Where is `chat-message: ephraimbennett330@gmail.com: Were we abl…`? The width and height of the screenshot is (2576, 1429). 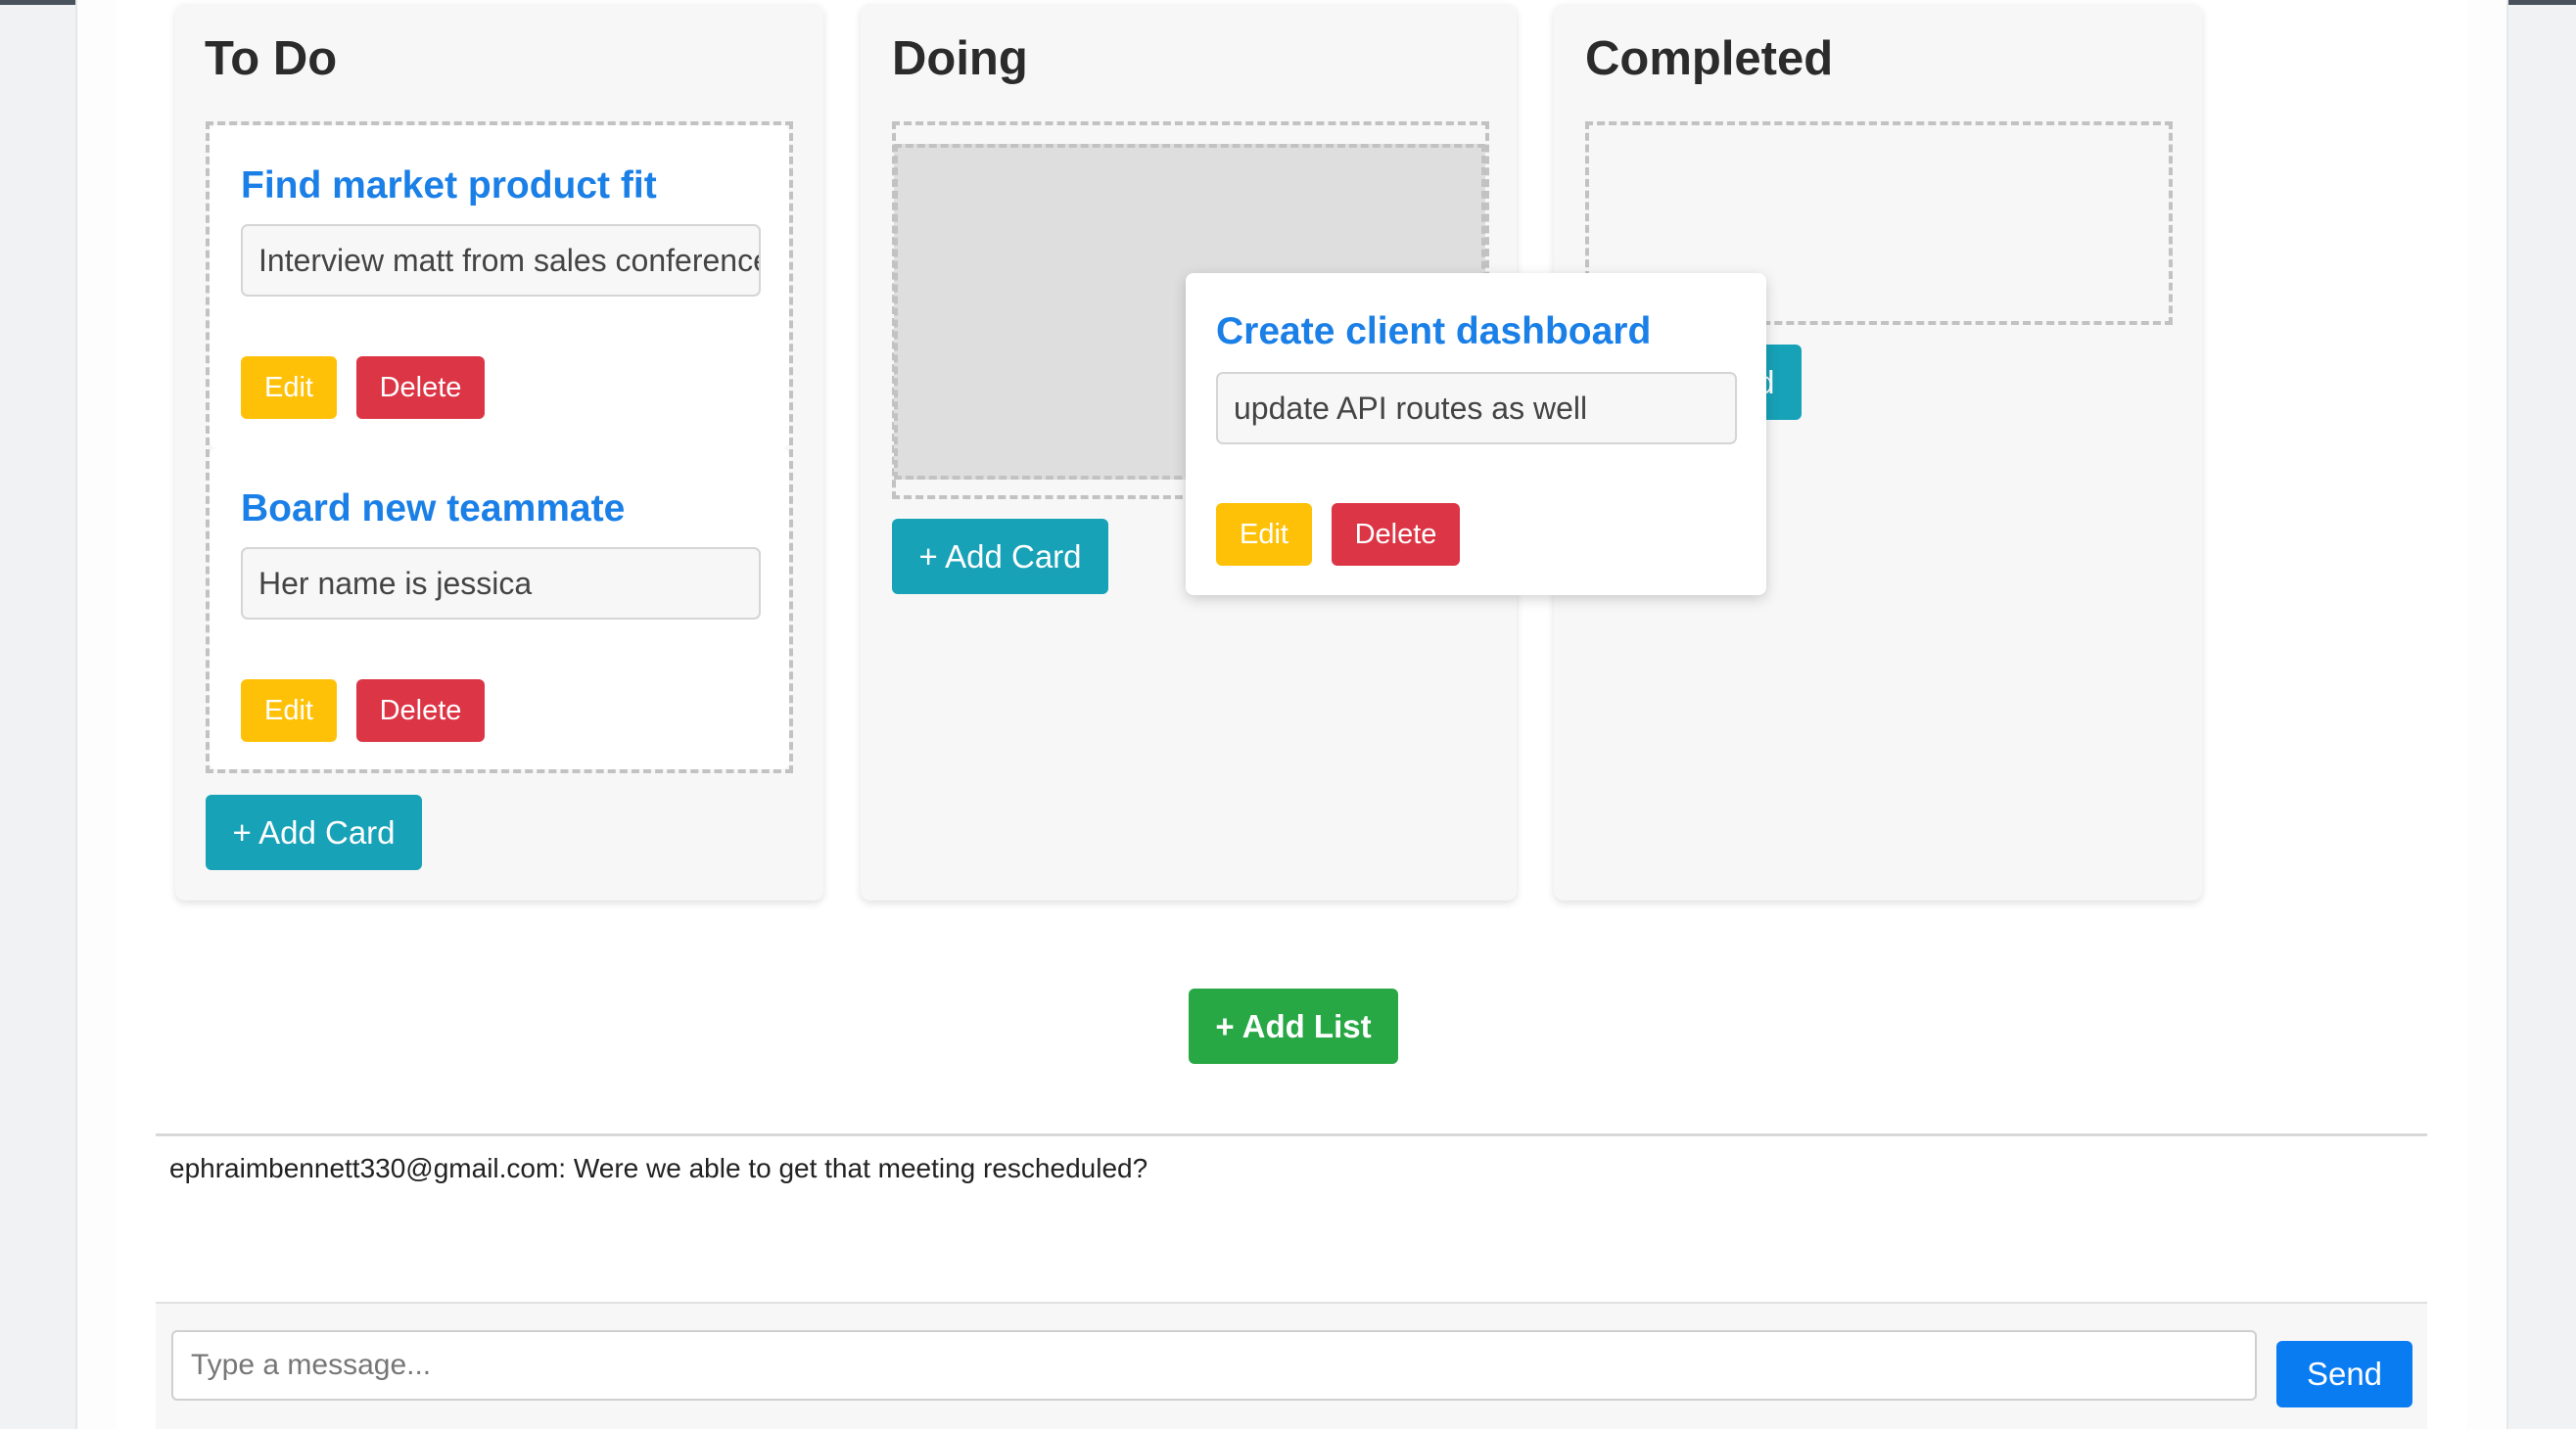 chat-message: ephraimbennett330@gmail.com: Were we abl… is located at coordinates (658, 1168).